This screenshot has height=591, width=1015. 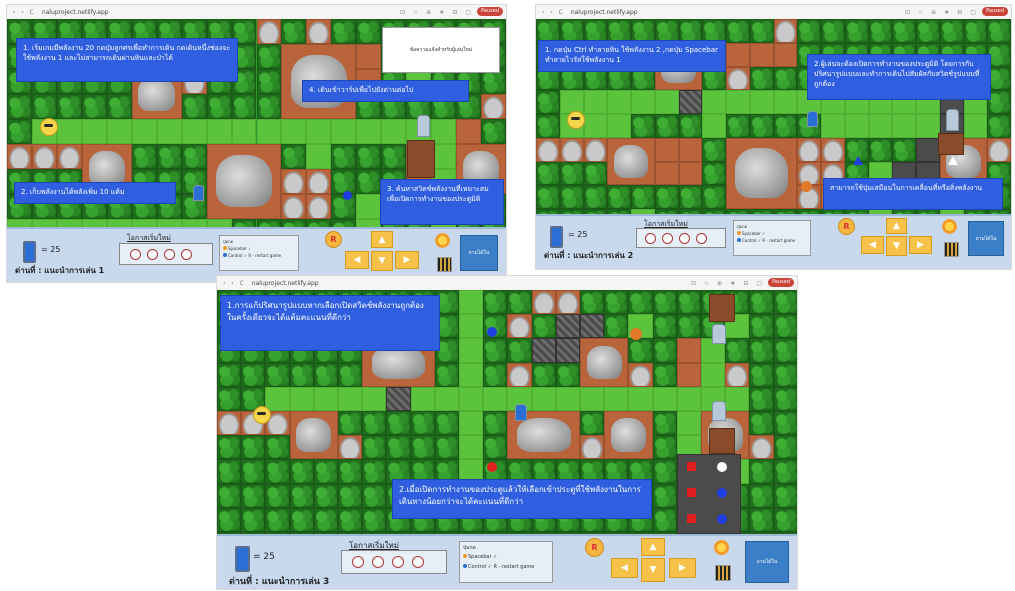 What do you see at coordinates (514, 567) in the screenshot?
I see `legend-restart: R - restart game` at bounding box center [514, 567].